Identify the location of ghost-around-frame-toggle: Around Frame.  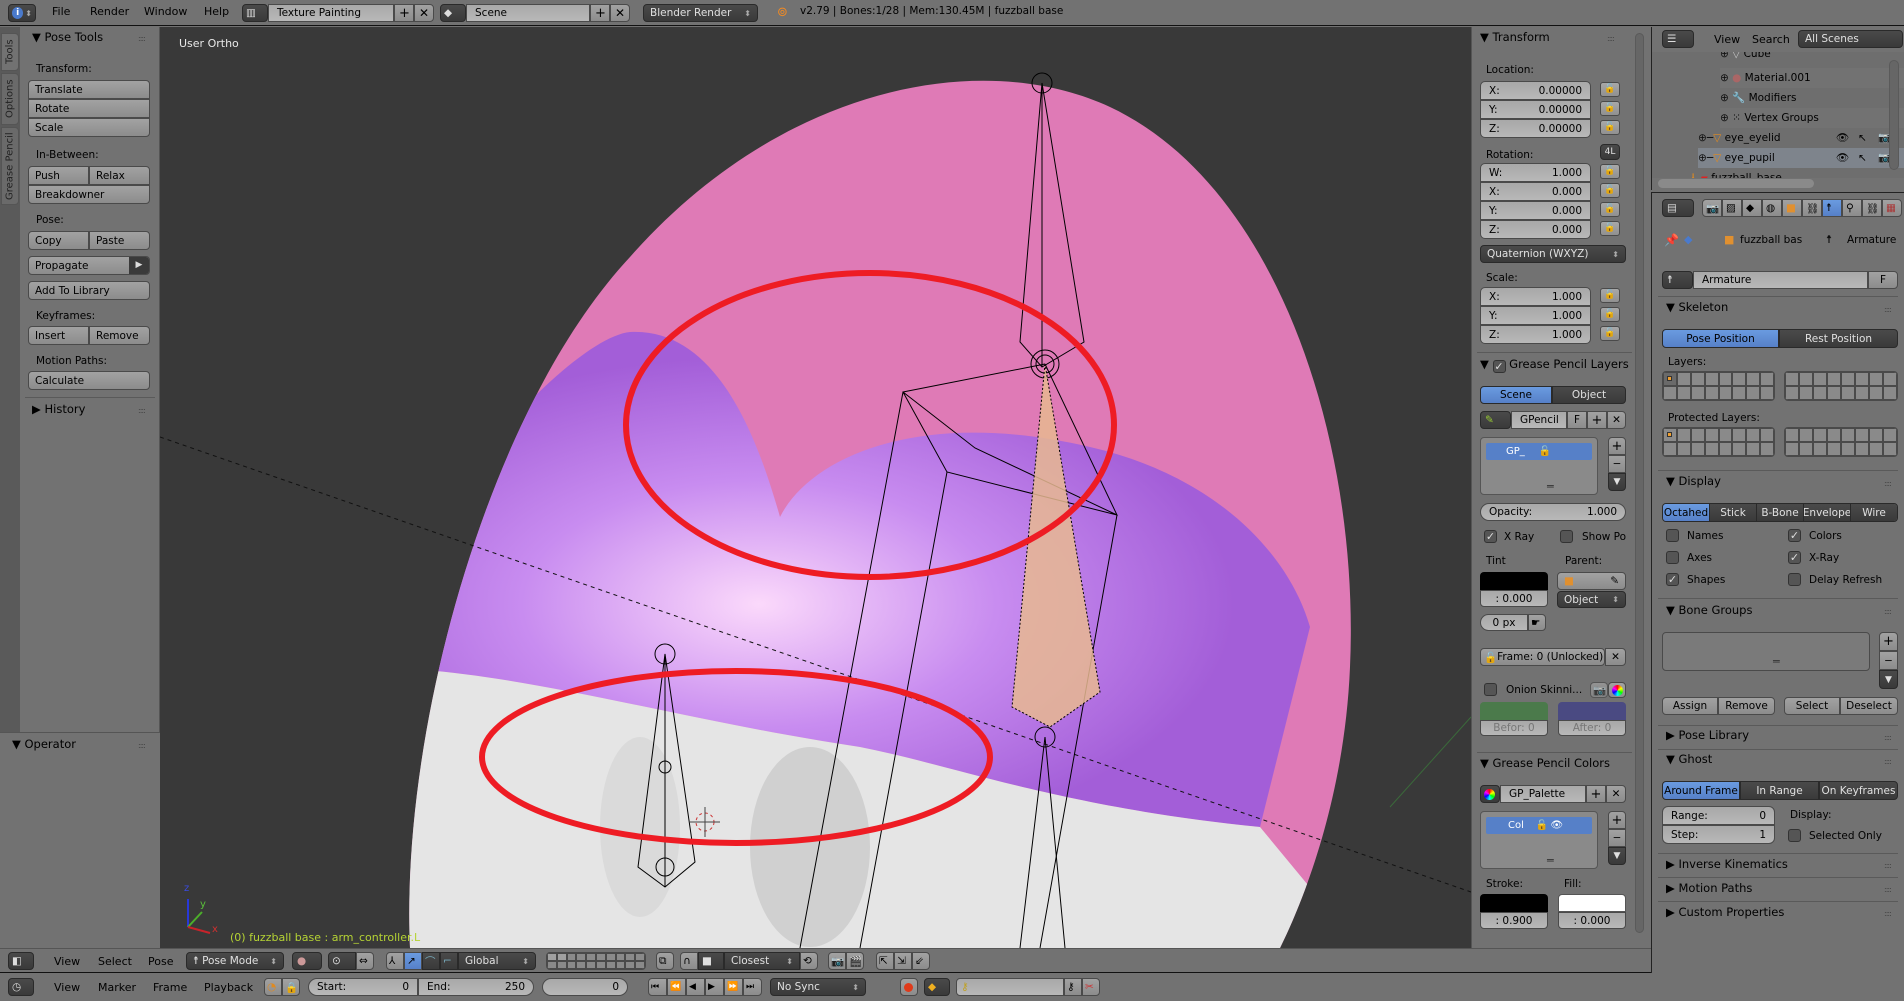
(1701, 790).